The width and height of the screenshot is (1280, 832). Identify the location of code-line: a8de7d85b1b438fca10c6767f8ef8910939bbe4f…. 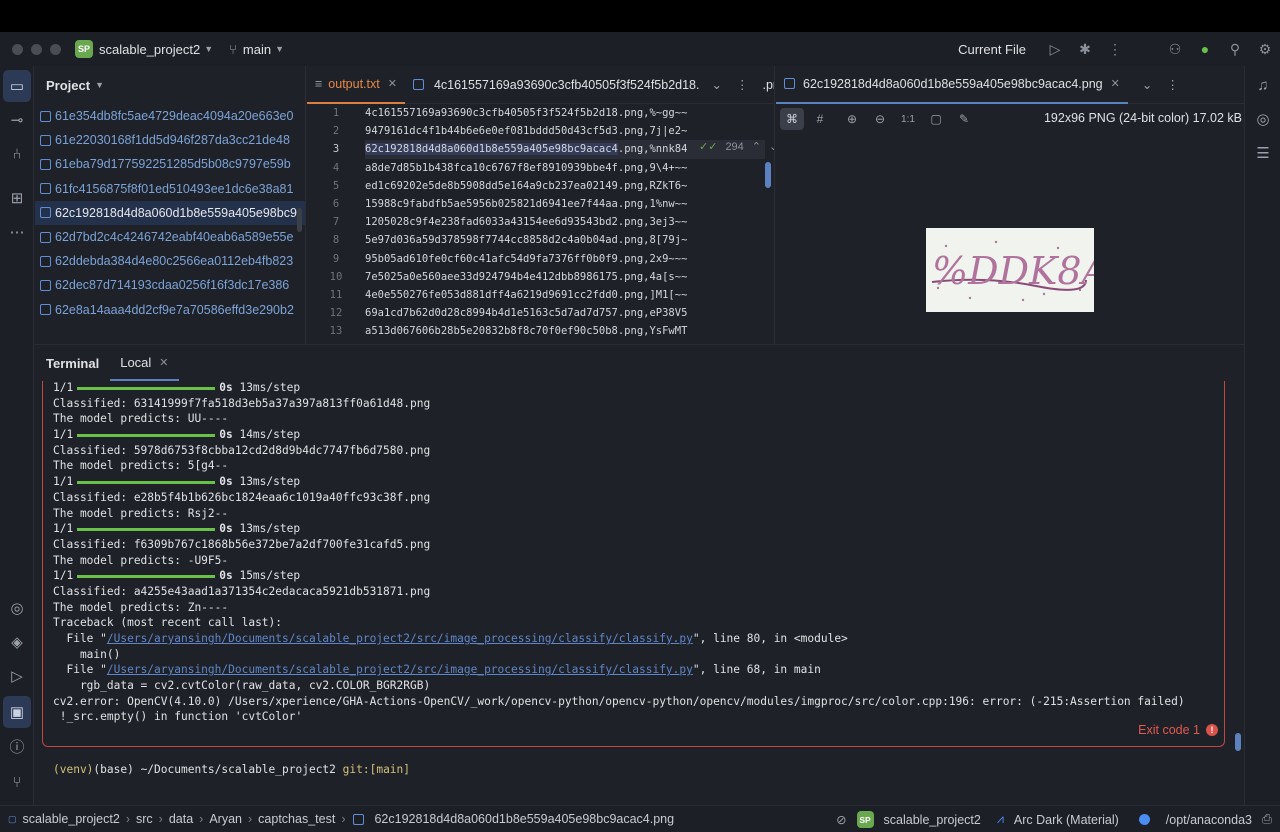
(565, 168).